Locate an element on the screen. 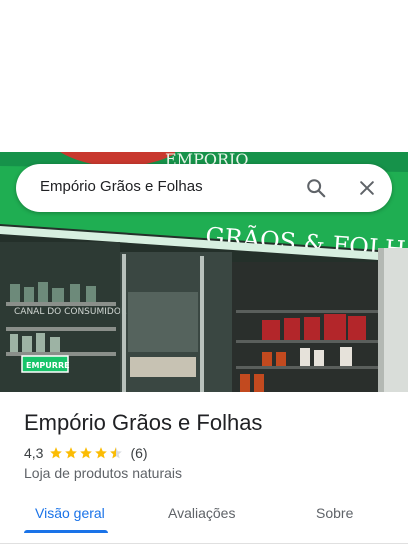 The height and width of the screenshot is (544, 408). tab-bar: Visão geral Avaliações Sobre is located at coordinates (204, 517).